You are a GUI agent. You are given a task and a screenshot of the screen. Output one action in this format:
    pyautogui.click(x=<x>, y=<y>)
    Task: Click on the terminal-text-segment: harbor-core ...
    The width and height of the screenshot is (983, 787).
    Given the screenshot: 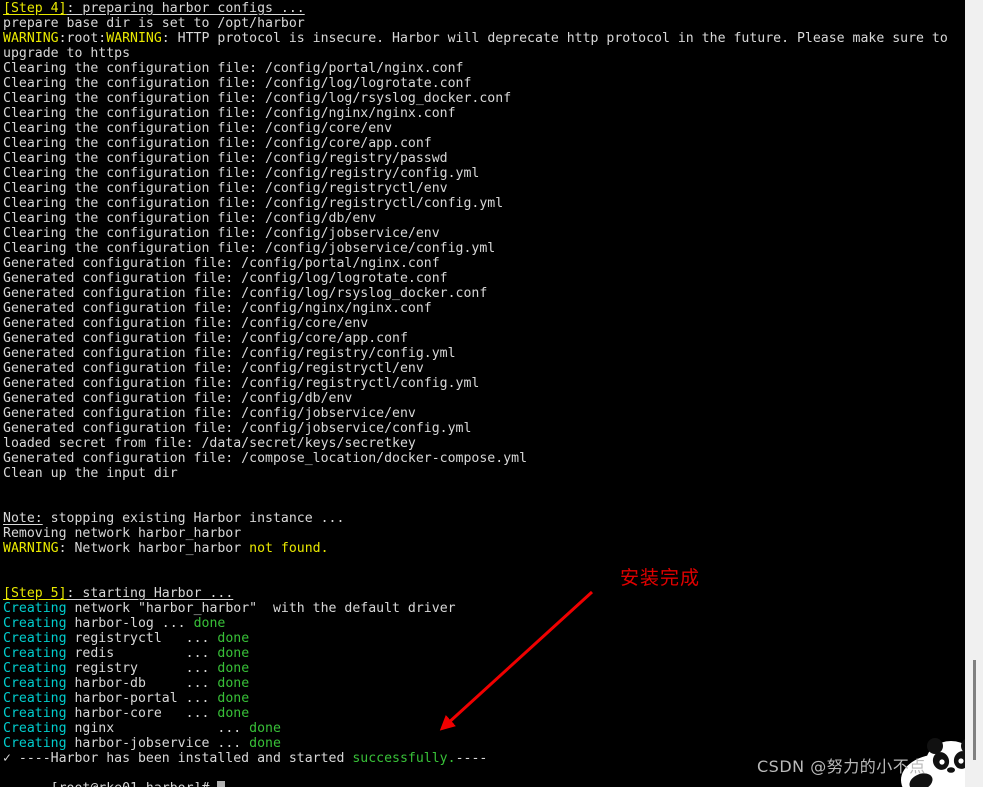 What is the action you would take?
    pyautogui.click(x=142, y=713)
    